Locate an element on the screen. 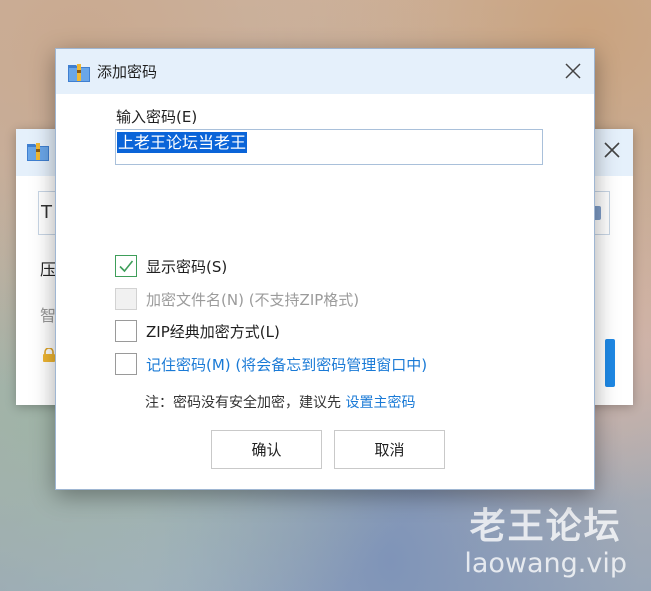 Image resolution: width=651 pixels, height=591 pixels. remember-password-label: 记住密码(M) (将会备忘到密码管理窗口中) is located at coordinates (287, 364).